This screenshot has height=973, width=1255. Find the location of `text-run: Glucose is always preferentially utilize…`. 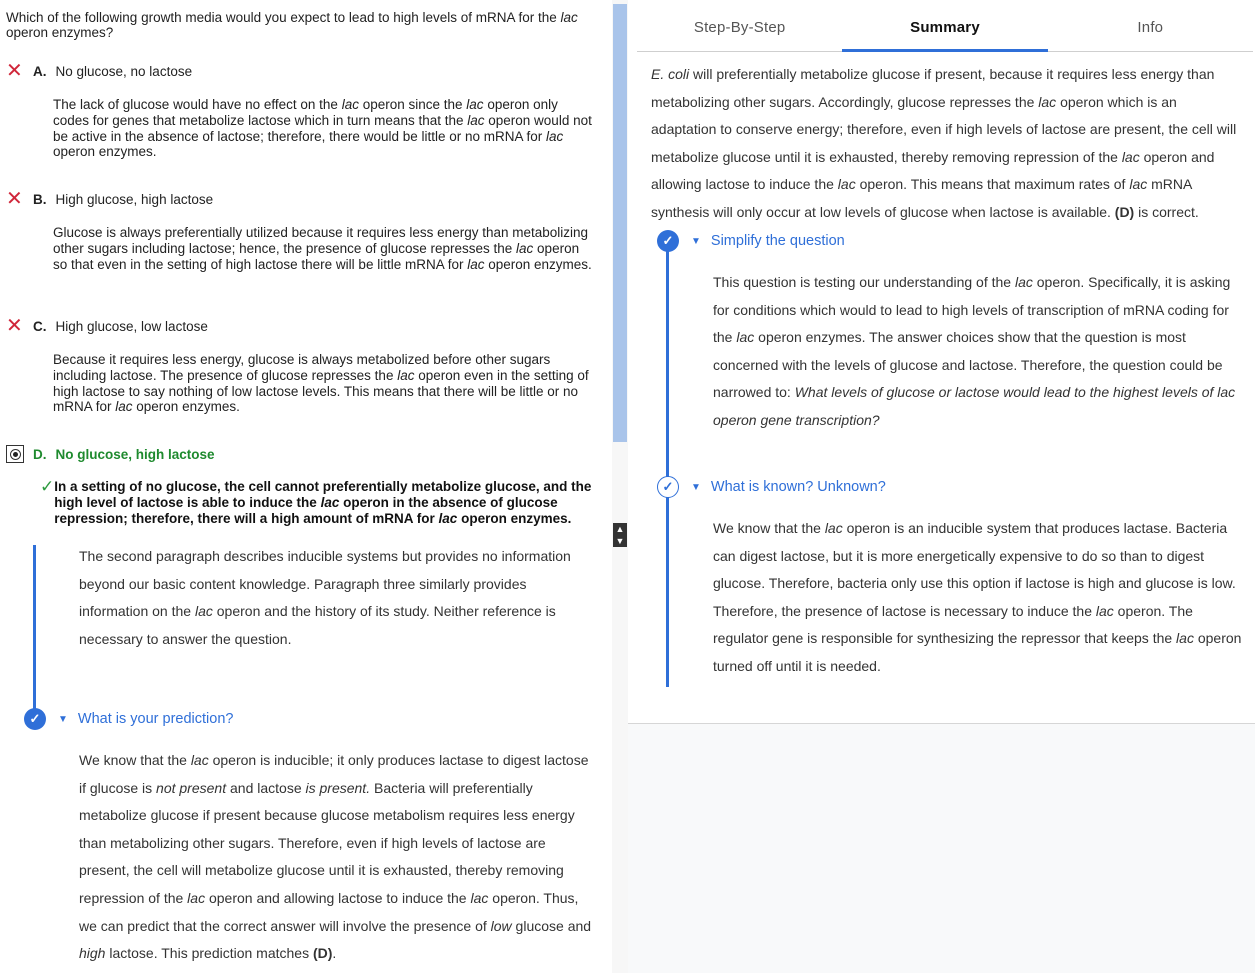

text-run: Glucose is always preferentially utilize… is located at coordinates (321, 240).